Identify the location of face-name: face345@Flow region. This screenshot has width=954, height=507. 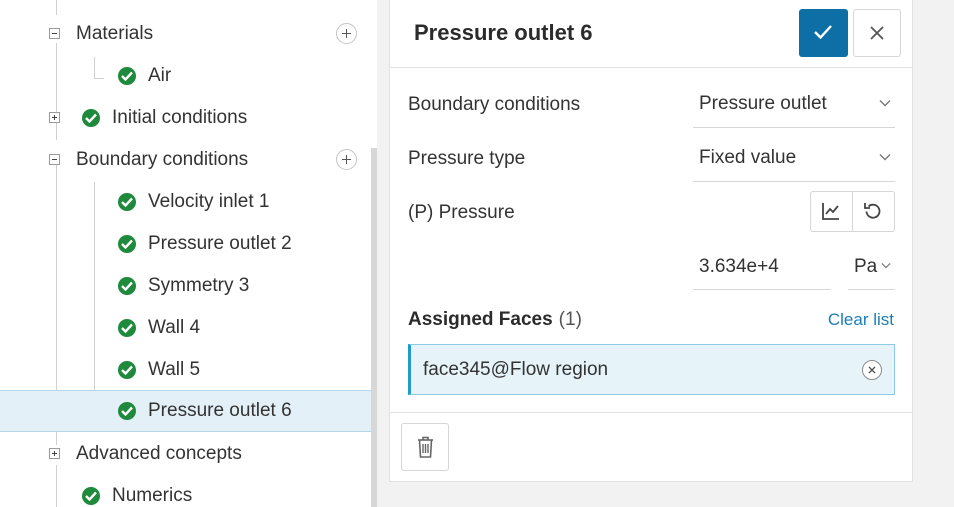
(516, 369).